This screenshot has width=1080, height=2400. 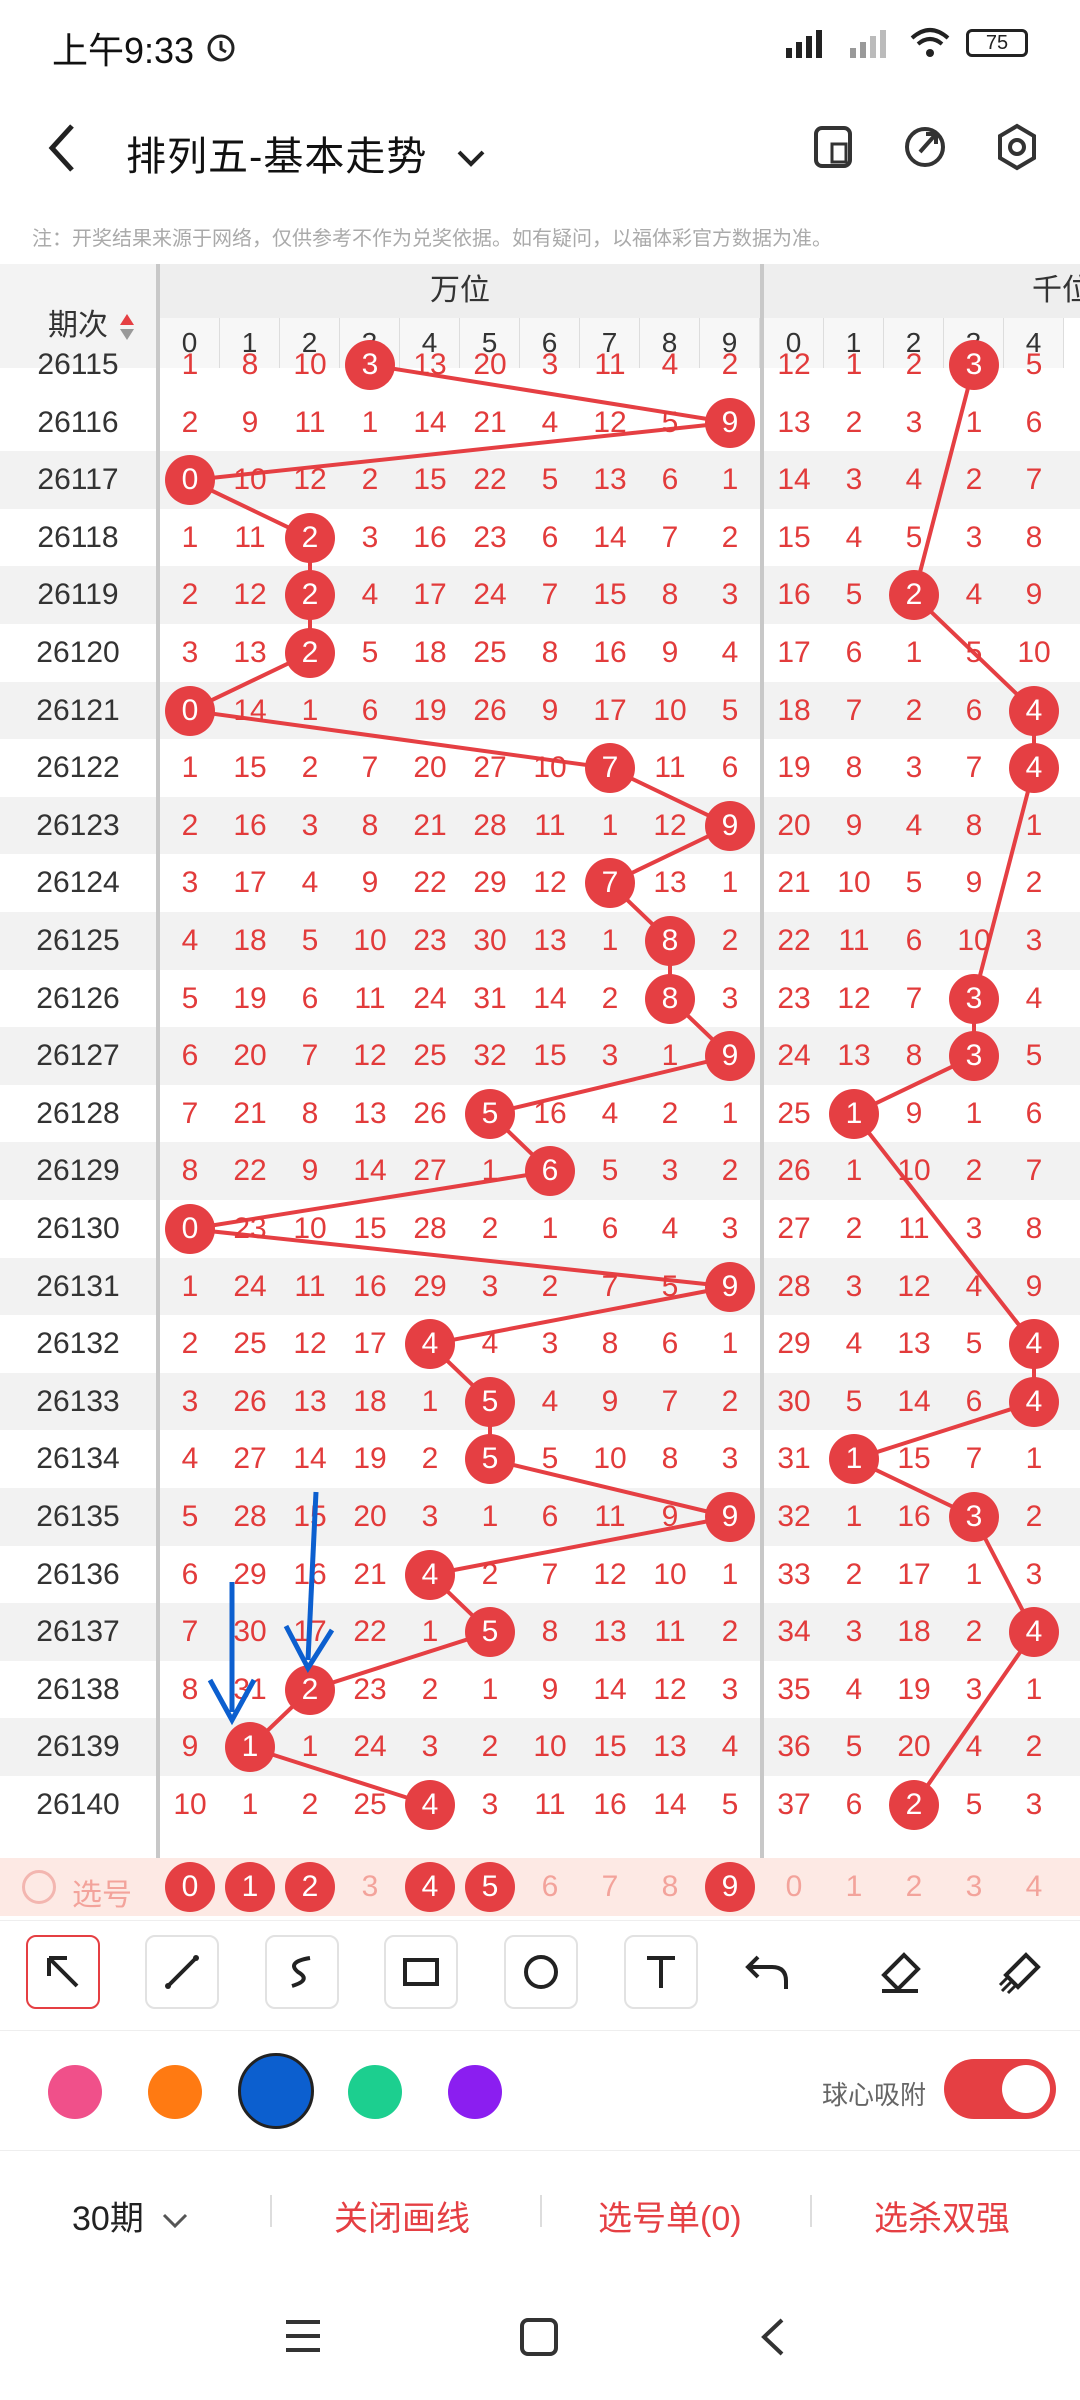 What do you see at coordinates (997, 43) in the screenshot?
I see `battery-indicator: 75` at bounding box center [997, 43].